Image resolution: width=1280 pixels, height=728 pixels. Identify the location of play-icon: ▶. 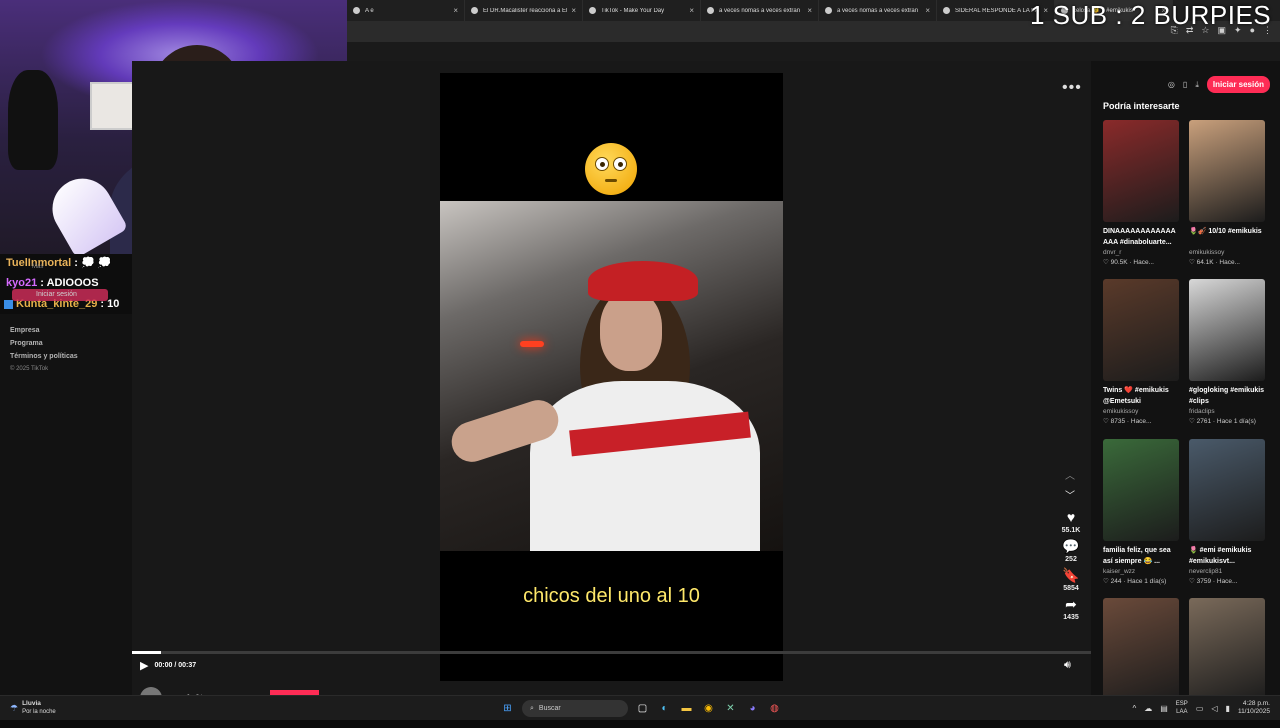
(144, 665).